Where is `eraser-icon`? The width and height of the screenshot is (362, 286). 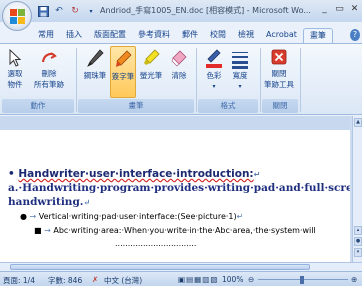 eraser-icon is located at coordinates (49, 57).